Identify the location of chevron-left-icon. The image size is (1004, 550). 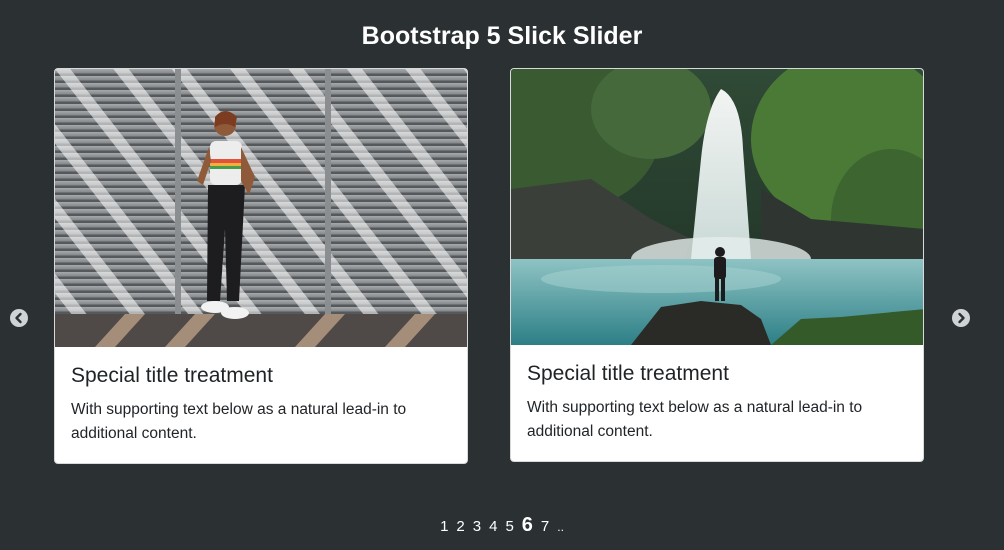
(18, 318).